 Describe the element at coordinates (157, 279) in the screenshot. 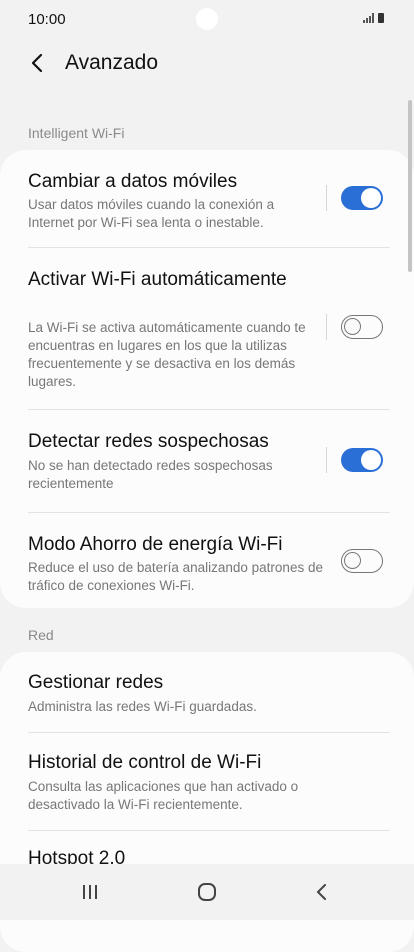

I see `setting-title: Activar Wi-Fi automáticamente` at that location.